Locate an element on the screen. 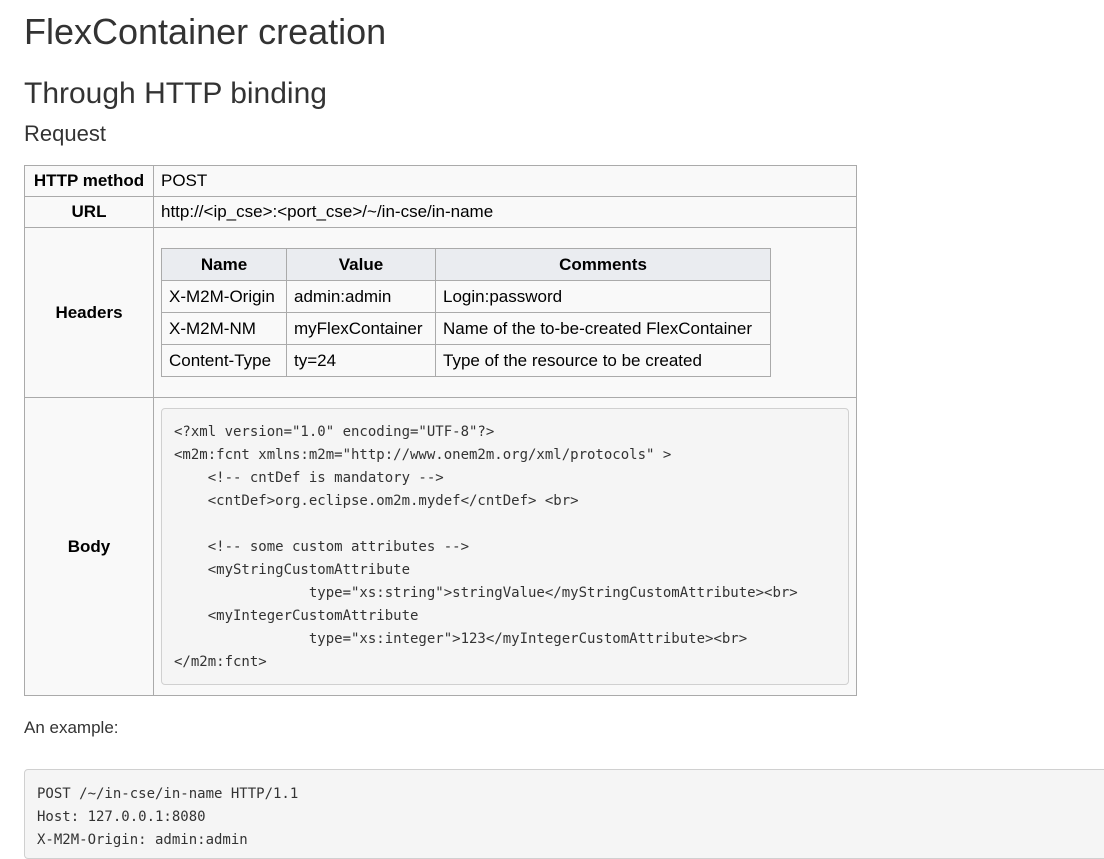 Image resolution: width=1104 pixels, height=859 pixels. header-name: X-M2M-NM is located at coordinates (224, 328).